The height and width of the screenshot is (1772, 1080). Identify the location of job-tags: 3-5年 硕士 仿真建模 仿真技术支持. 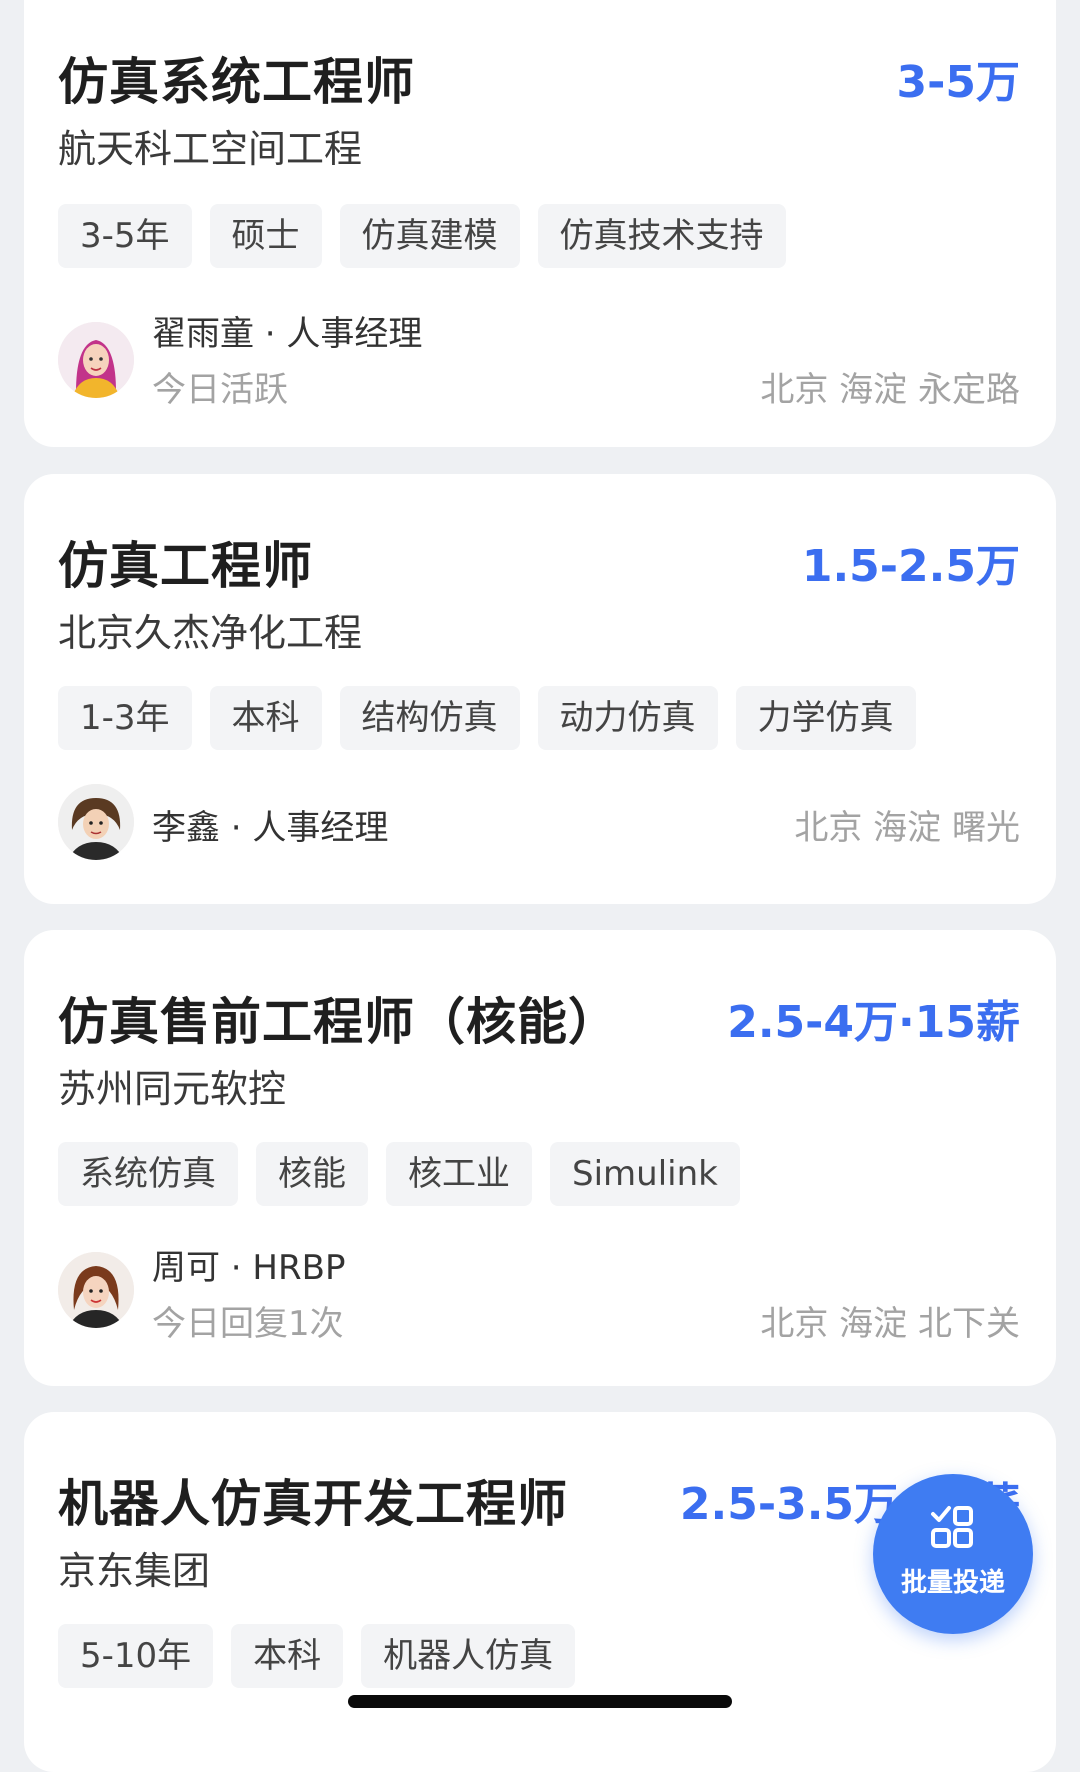
(422, 236).